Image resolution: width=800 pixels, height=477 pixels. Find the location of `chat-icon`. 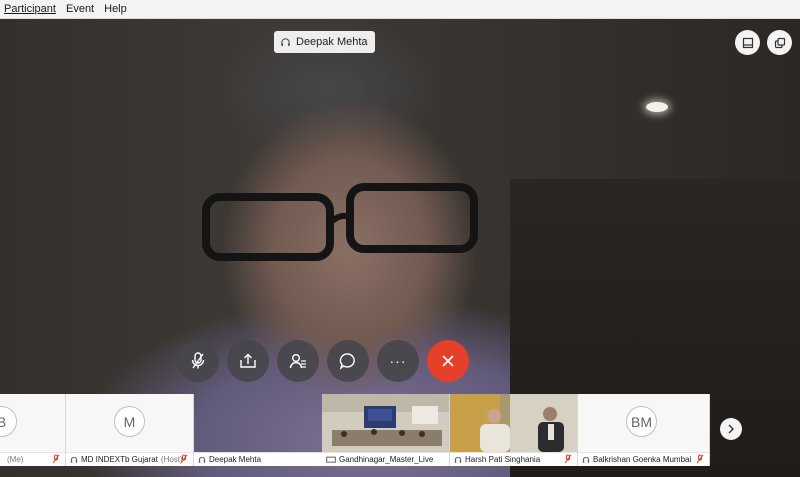

chat-icon is located at coordinates (347, 361).